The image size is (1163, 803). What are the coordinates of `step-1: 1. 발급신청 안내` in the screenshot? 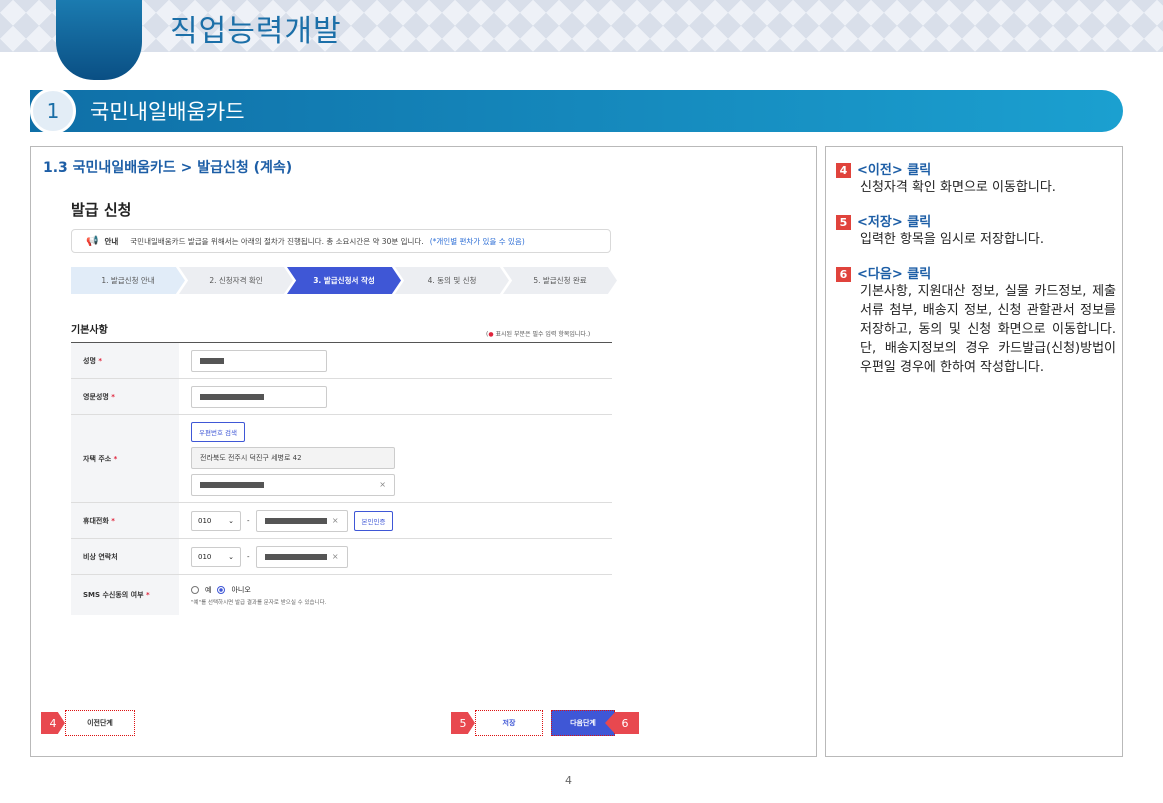 It's located at (128, 280).